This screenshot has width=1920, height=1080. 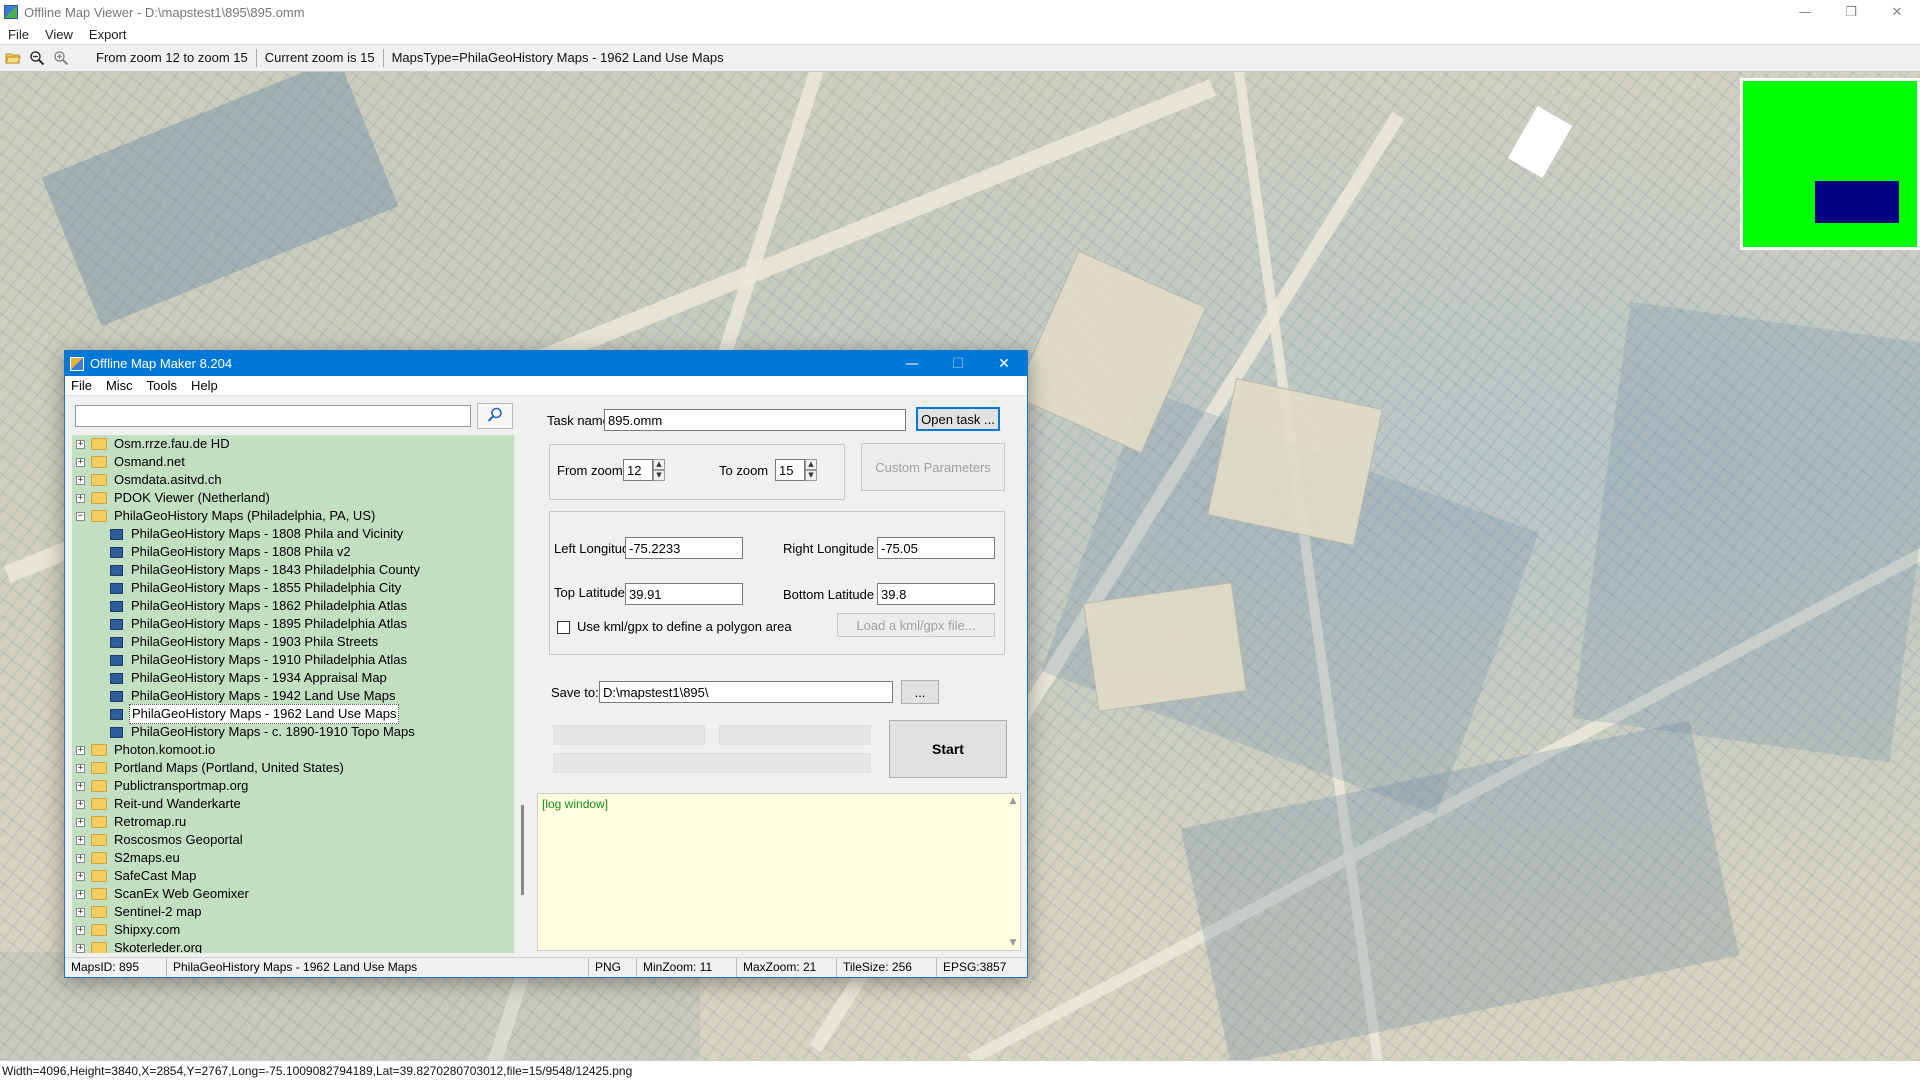 I want to click on save-to-input, so click(x=746, y=692).